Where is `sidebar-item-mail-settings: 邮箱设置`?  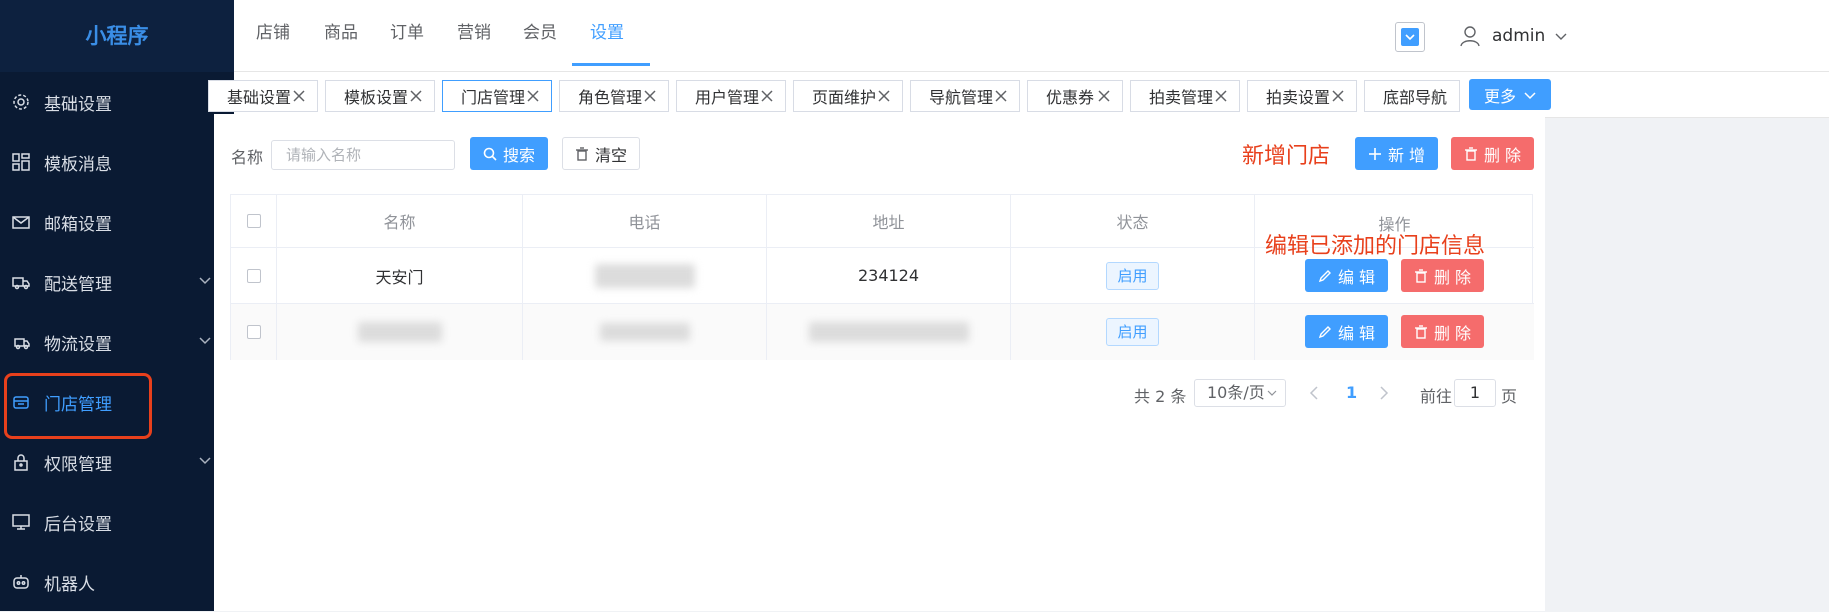 sidebar-item-mail-settings: 邮箱设置 is located at coordinates (117, 222).